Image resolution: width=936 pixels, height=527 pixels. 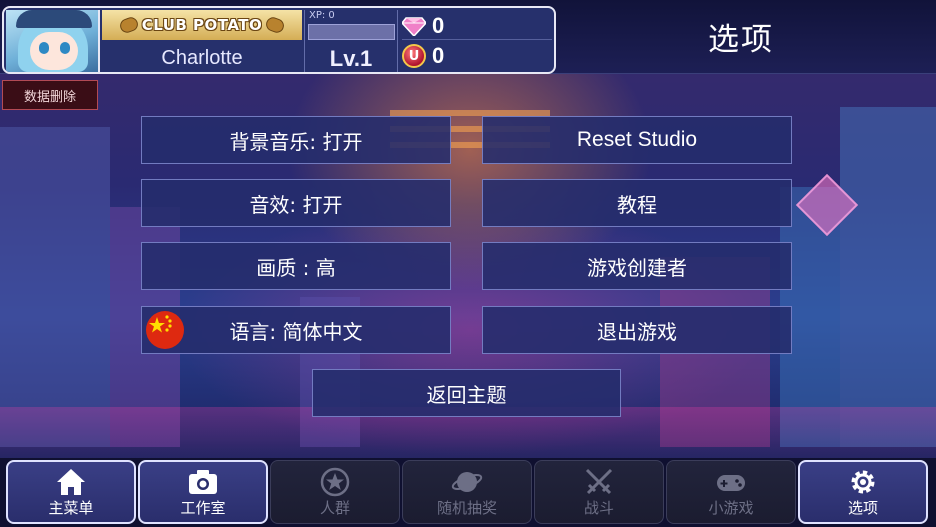 What do you see at coordinates (438, 55) in the screenshot?
I see `coin-count: 0` at bounding box center [438, 55].